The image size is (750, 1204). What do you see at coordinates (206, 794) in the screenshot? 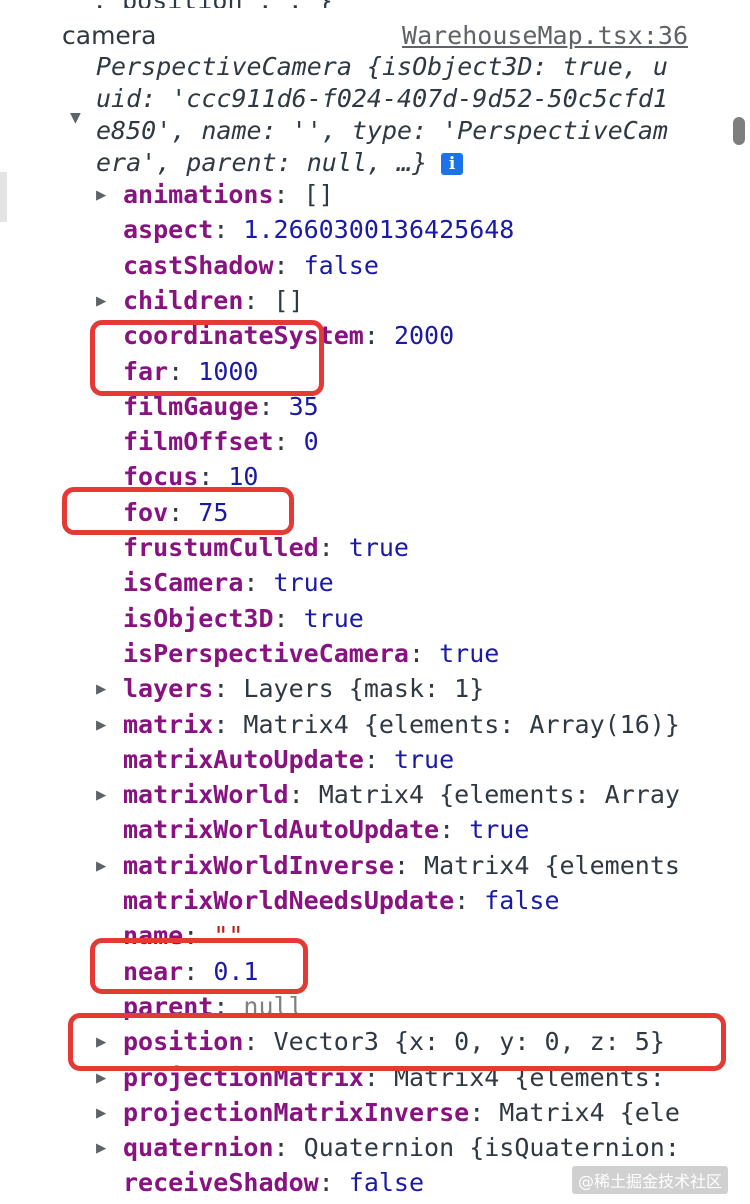
I see `property-key: matrixWorld` at bounding box center [206, 794].